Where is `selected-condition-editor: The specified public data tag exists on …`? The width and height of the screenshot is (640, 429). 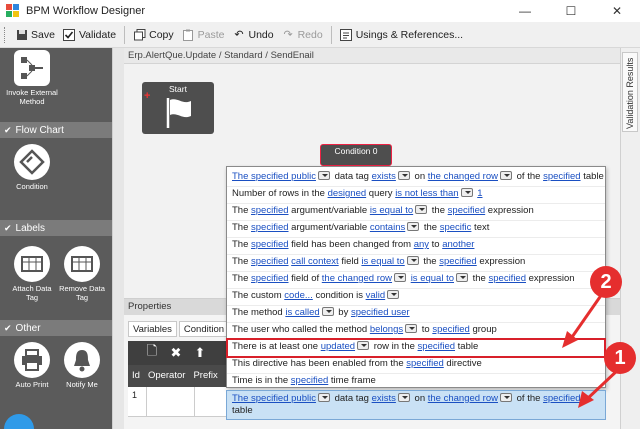
selected-condition-editor: The specified public data tag exists on … is located at coordinates (416, 405).